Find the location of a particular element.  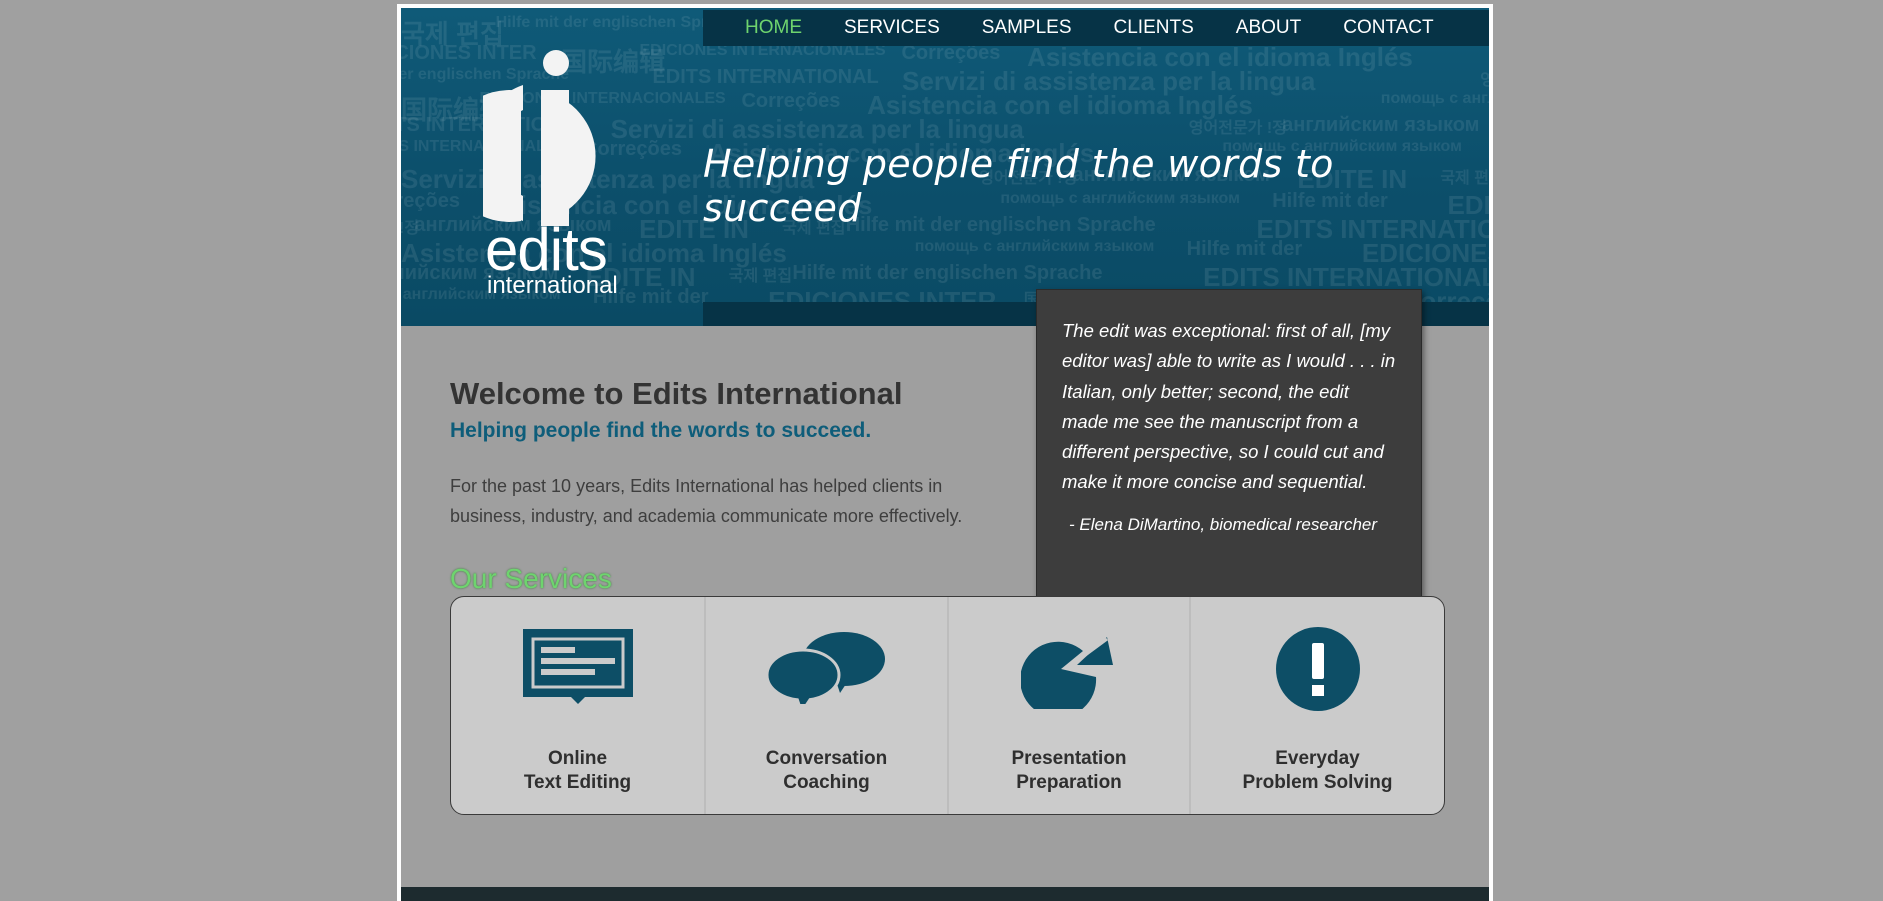

services-heading: Our Services is located at coordinates (531, 578).